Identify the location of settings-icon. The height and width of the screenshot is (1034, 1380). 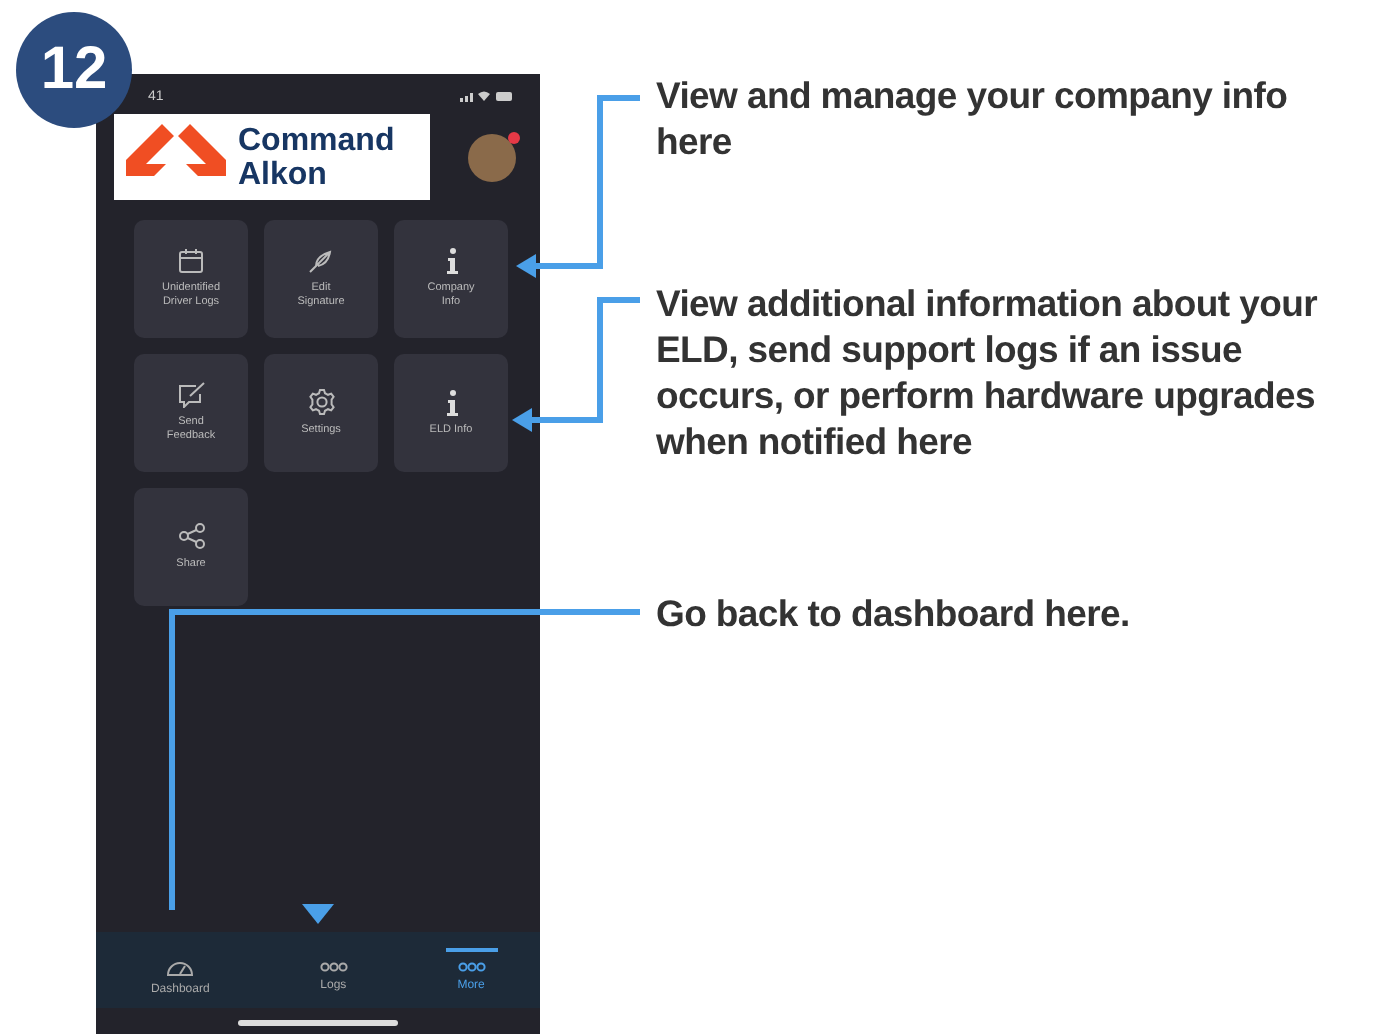
(321, 402).